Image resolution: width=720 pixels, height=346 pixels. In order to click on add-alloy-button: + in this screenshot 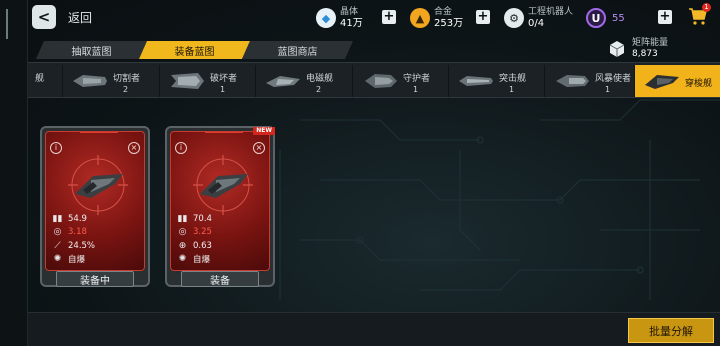, I will do `click(483, 17)`.